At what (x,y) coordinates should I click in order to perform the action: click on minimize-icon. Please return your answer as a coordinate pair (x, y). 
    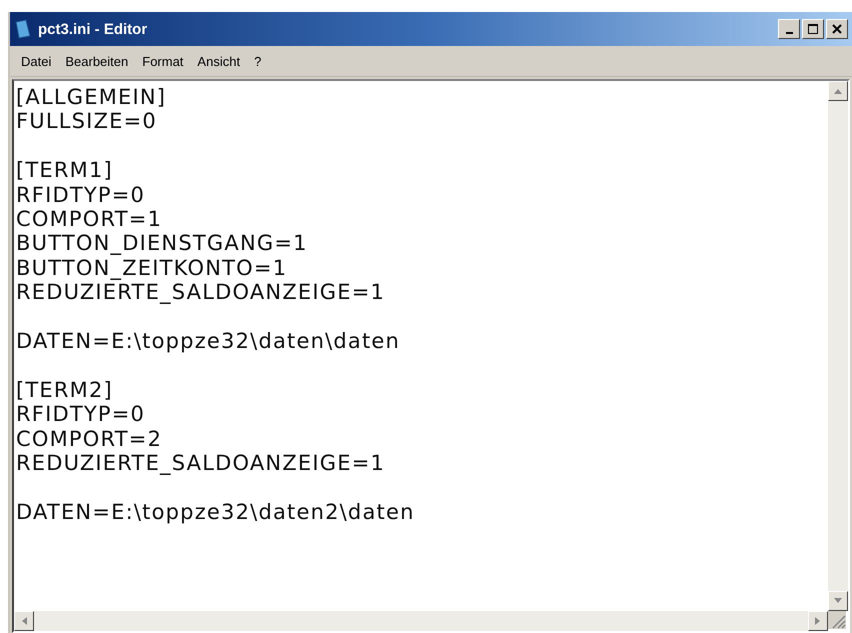
    Looking at the image, I should click on (789, 33).